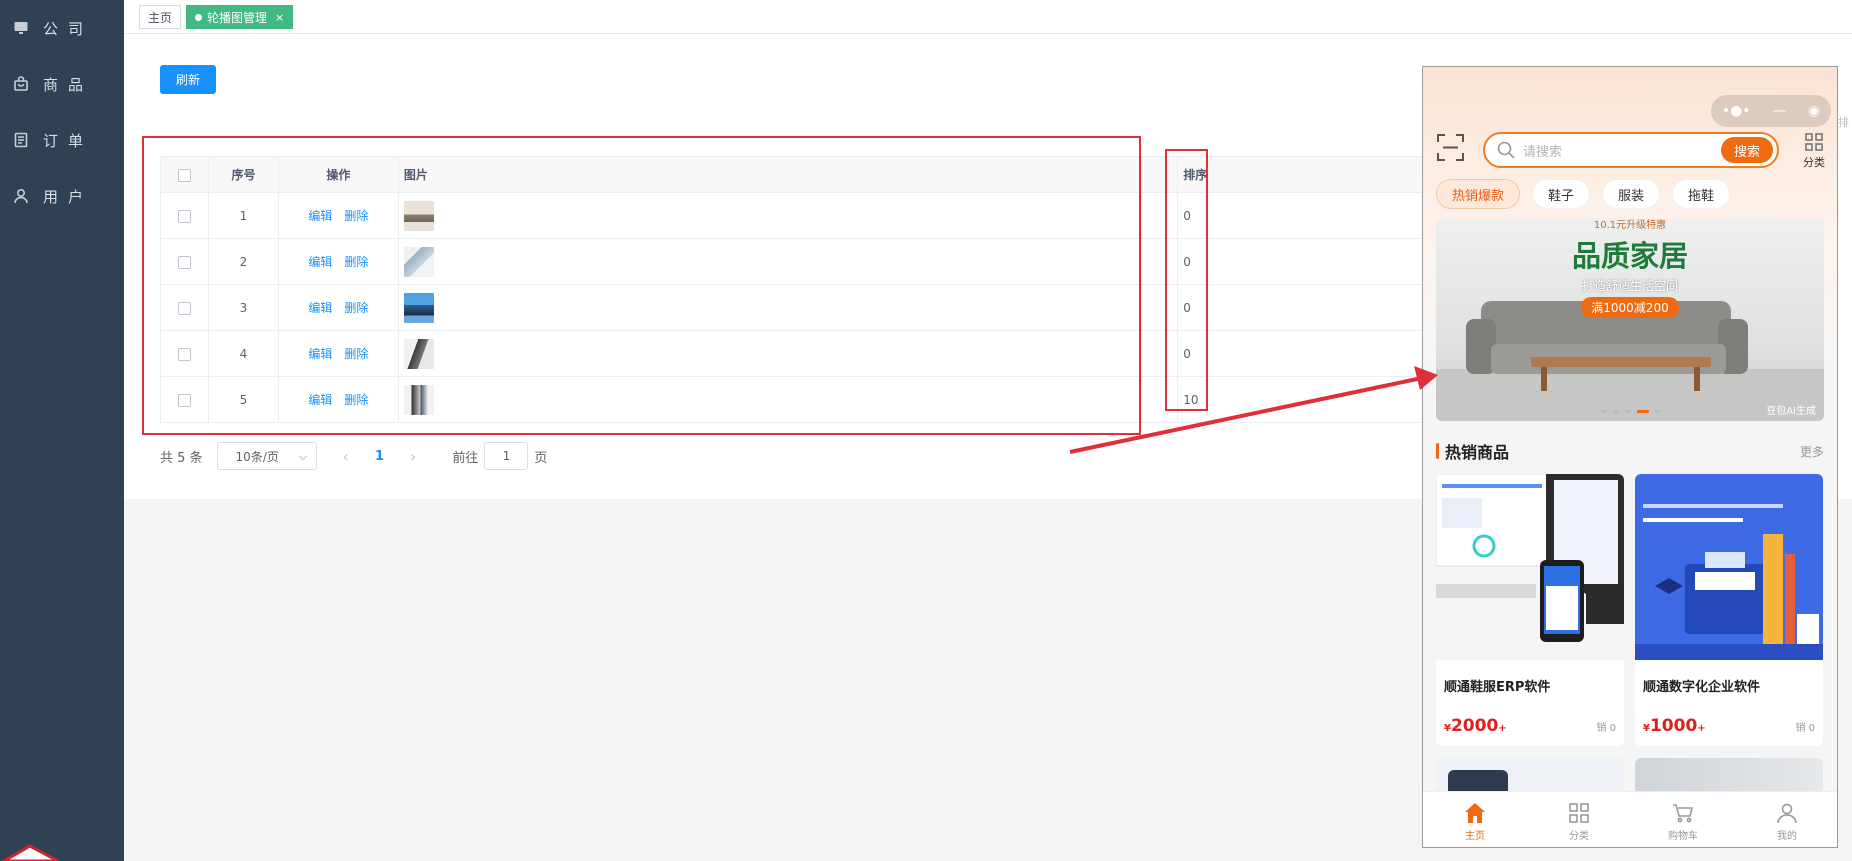 The height and width of the screenshot is (861, 1852). I want to click on chip-hot: 热销爆款, so click(1478, 194).